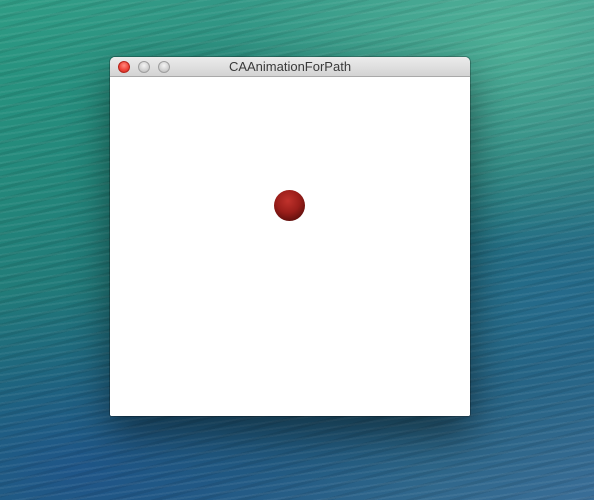 The image size is (594, 500). I want to click on animated-ball, so click(289, 205).